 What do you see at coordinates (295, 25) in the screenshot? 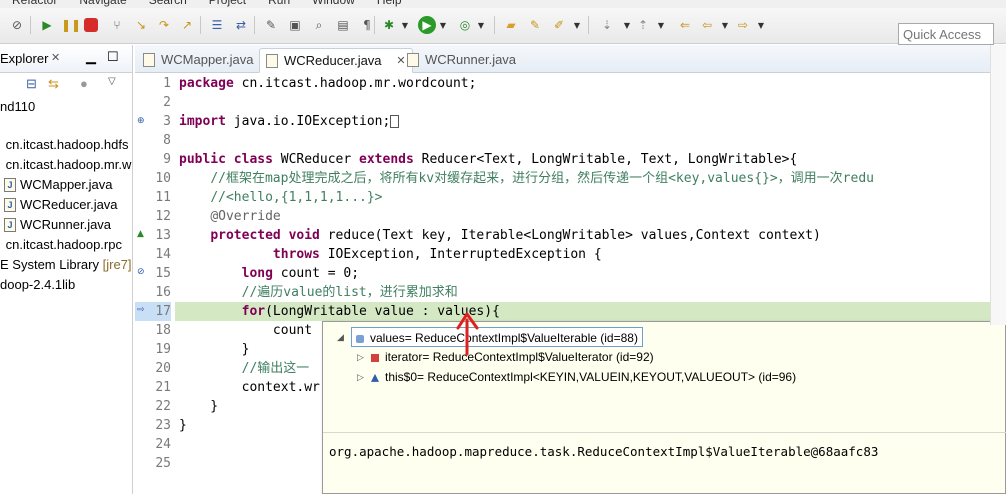
I see `open-type-icon: ▣` at bounding box center [295, 25].